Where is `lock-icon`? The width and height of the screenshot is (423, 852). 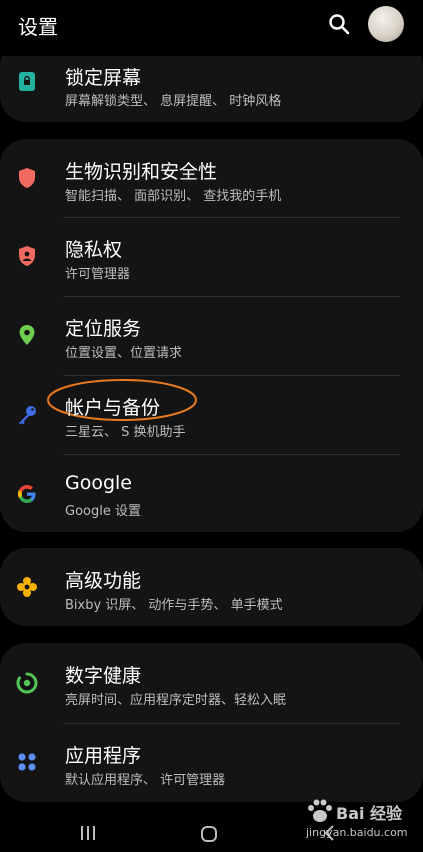
lock-icon is located at coordinates (27, 81).